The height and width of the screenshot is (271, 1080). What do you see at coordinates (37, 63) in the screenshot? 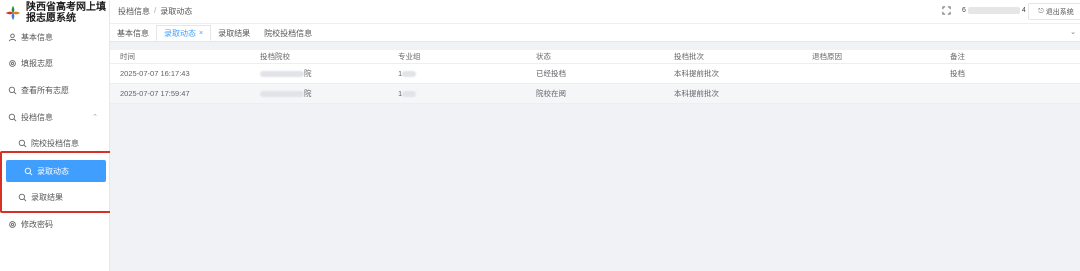
I see `sidebar-item-label: 填报志愿` at bounding box center [37, 63].